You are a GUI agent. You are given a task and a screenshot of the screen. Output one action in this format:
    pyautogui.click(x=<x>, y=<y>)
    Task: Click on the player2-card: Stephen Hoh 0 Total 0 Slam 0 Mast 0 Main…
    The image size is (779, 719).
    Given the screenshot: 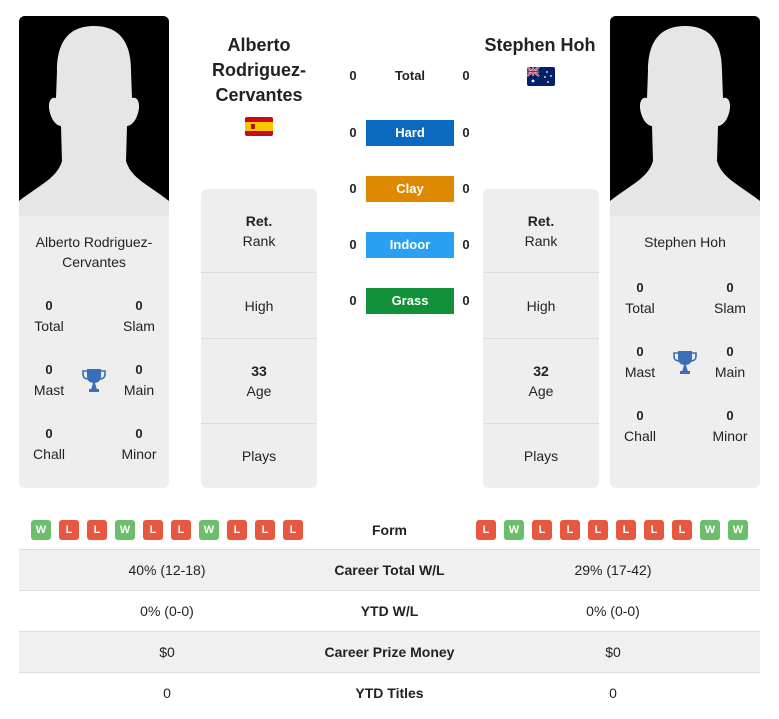 What is the action you would take?
    pyautogui.click(x=685, y=252)
    